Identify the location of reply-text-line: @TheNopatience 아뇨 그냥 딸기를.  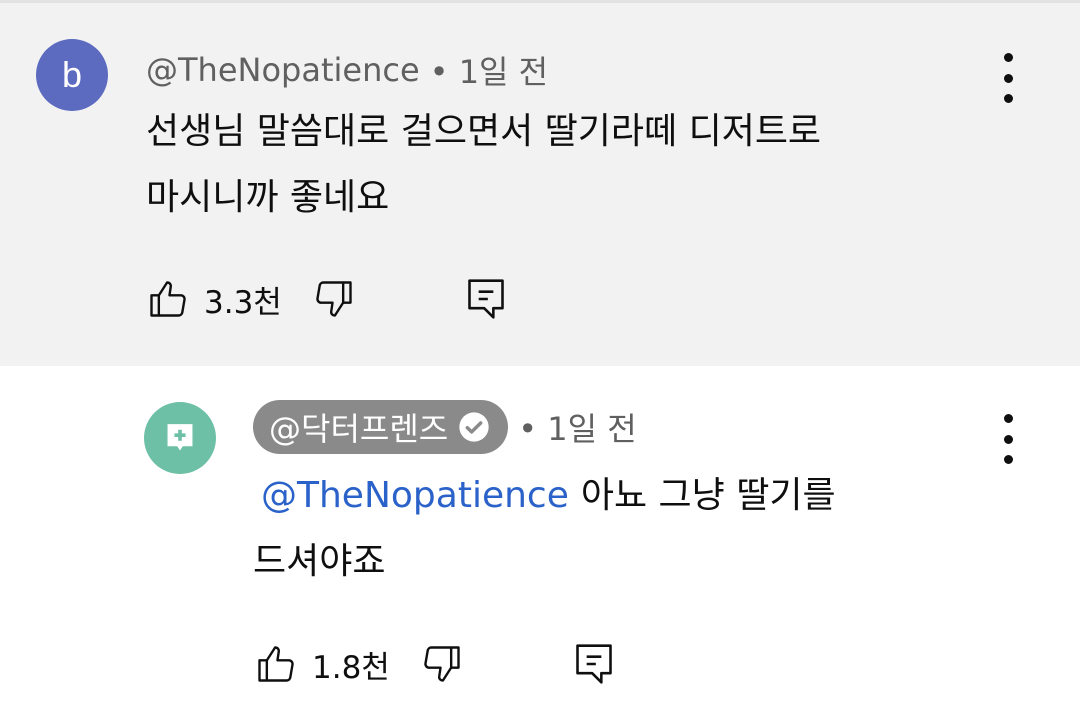
(544, 496).